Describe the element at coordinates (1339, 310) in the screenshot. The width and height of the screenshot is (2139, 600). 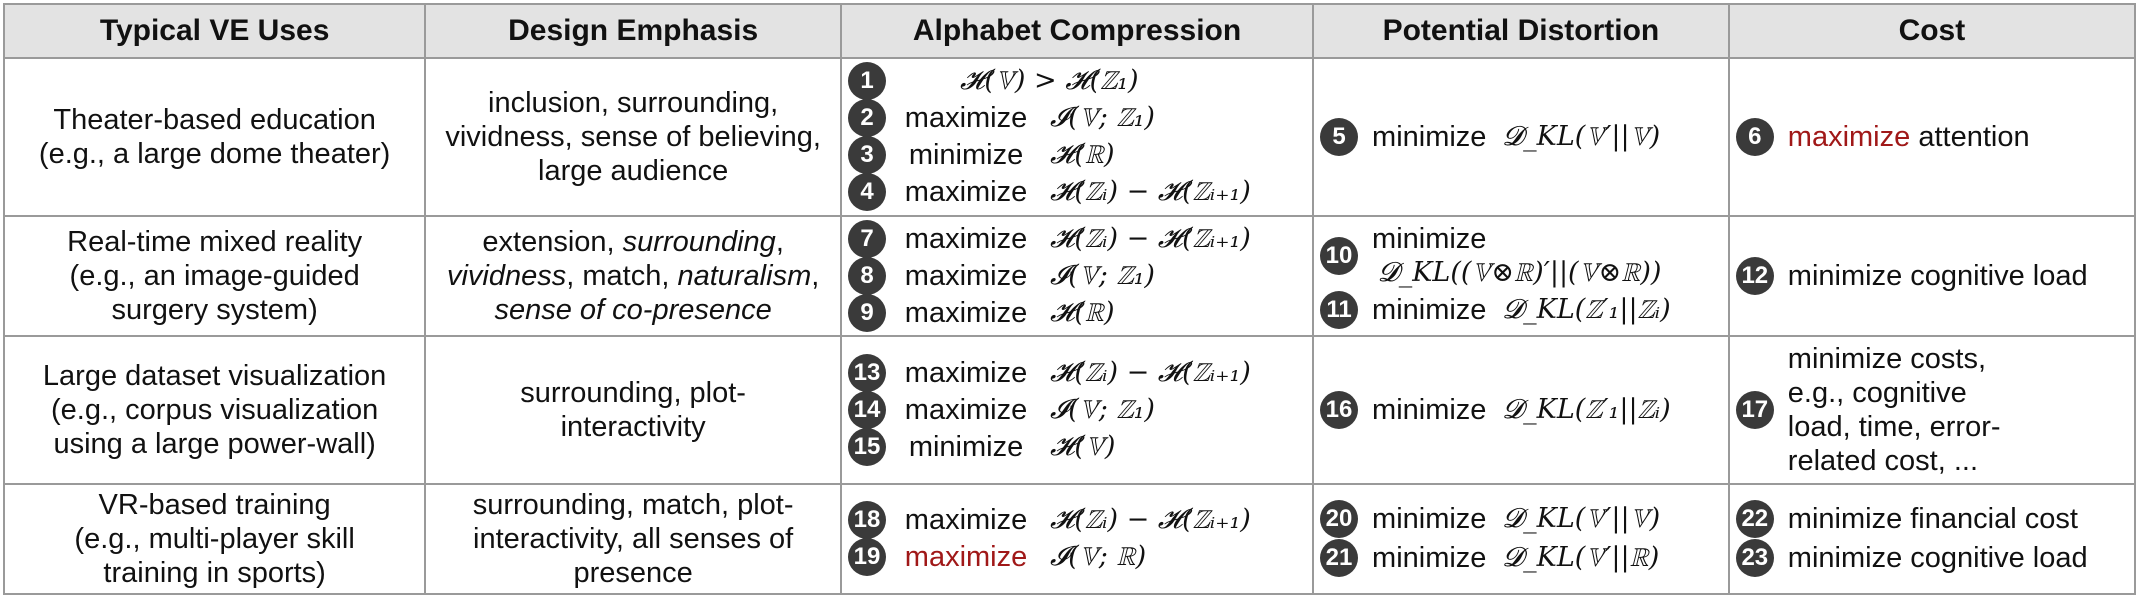
I see `number-badge: 11` at that location.